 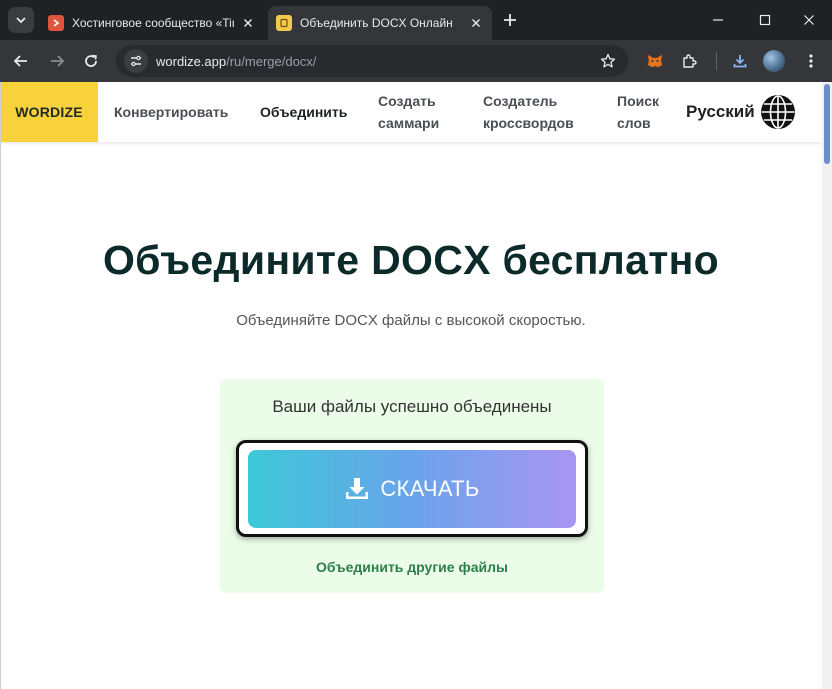 I want to click on tab-timeweb: Хостинговое сообщество «Tim, so click(x=152, y=23).